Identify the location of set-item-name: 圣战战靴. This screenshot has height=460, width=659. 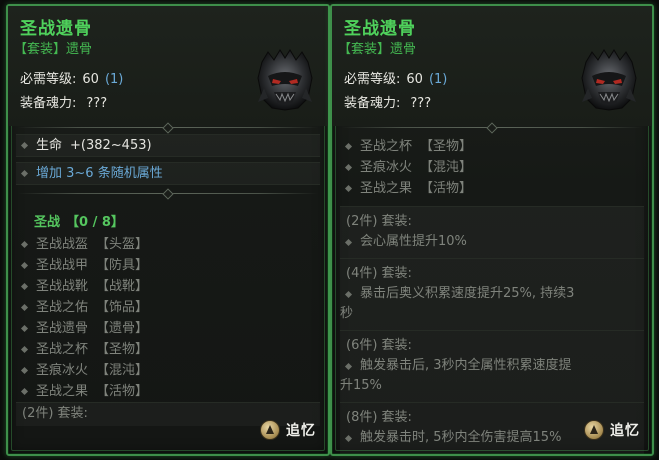
(62, 286).